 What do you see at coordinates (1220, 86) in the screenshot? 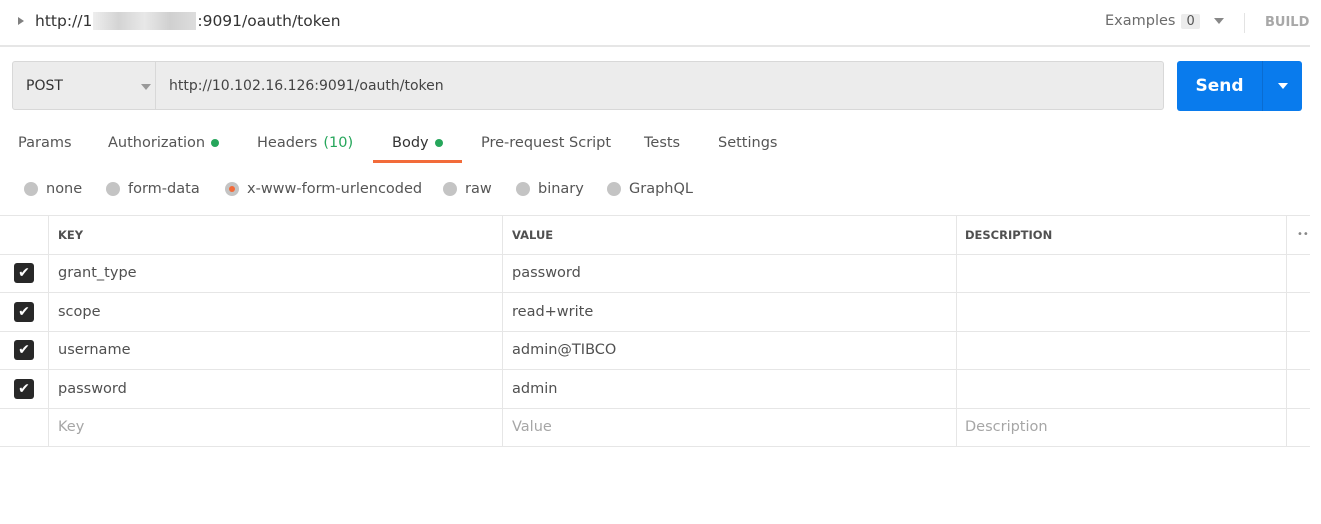
I see `send-button: Send` at bounding box center [1220, 86].